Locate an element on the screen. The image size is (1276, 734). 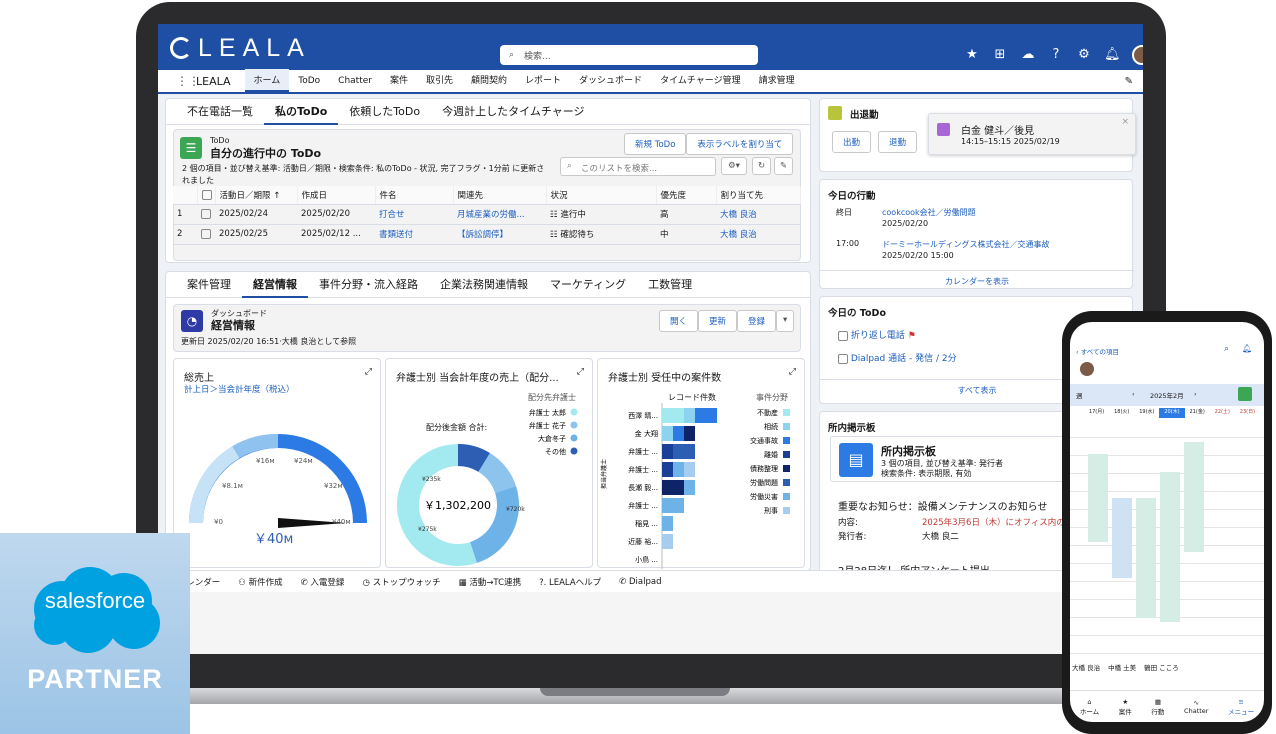
refresh-button: ↻ is located at coordinates (762, 166).